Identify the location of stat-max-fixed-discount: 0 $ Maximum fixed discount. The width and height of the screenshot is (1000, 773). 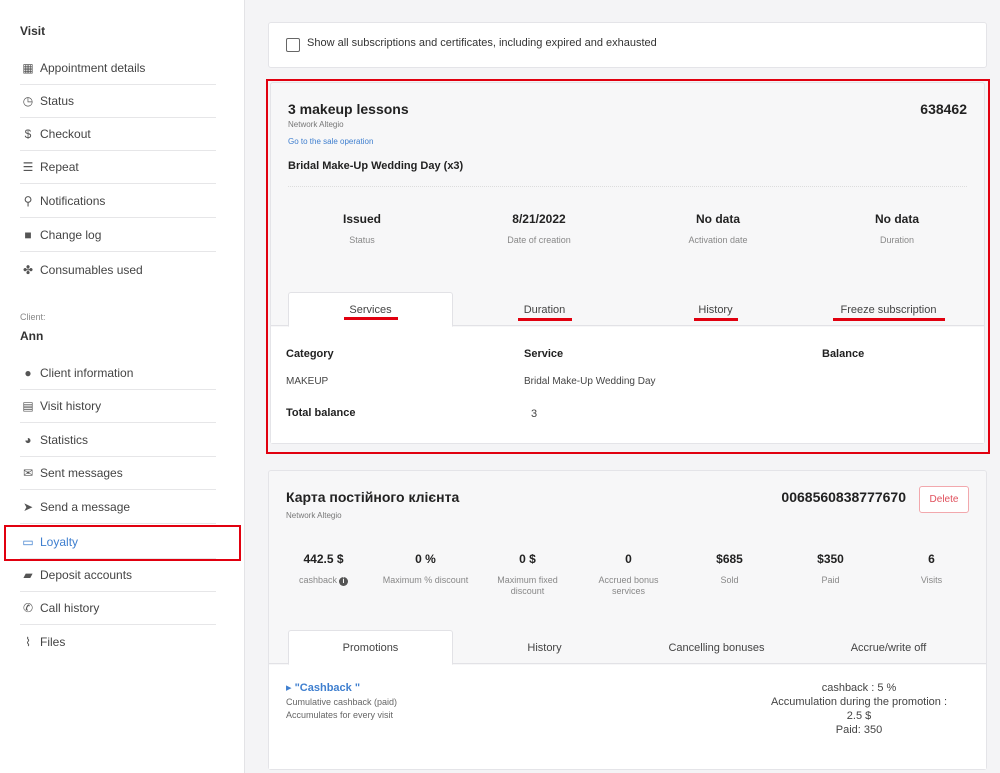
(527, 574).